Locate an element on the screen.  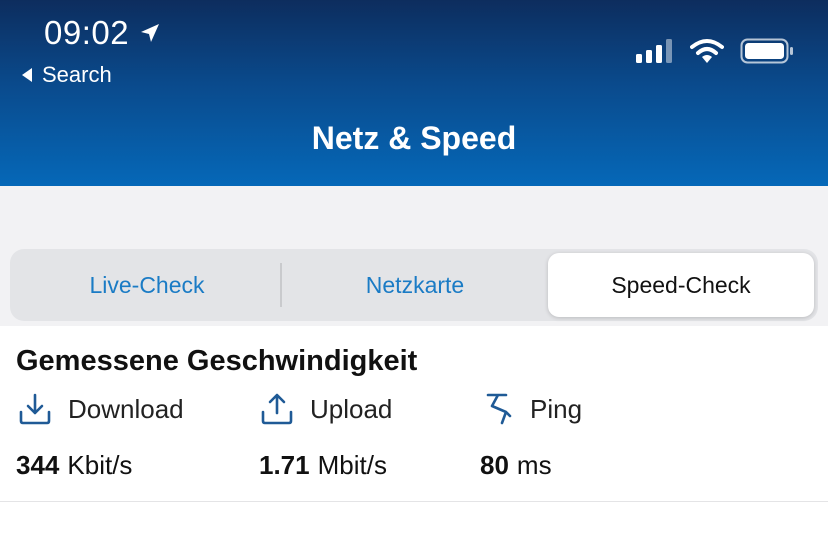
download-label: Download is located at coordinates (126, 408).